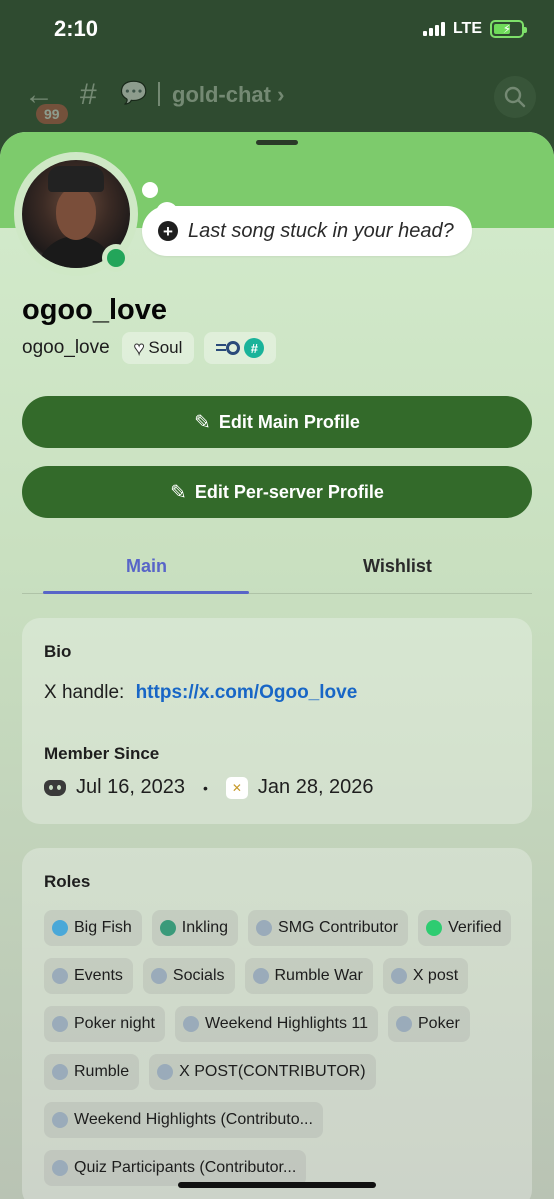  I want to click on edit-main-profile-button: ✎ Edit Main Profile, so click(277, 422).